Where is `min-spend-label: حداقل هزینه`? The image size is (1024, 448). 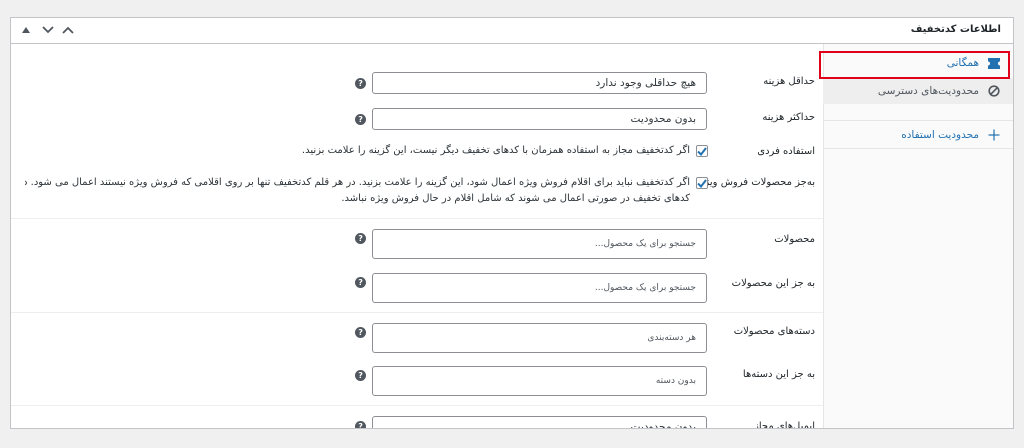 min-spend-label: حداقل هزینه is located at coordinates (789, 81).